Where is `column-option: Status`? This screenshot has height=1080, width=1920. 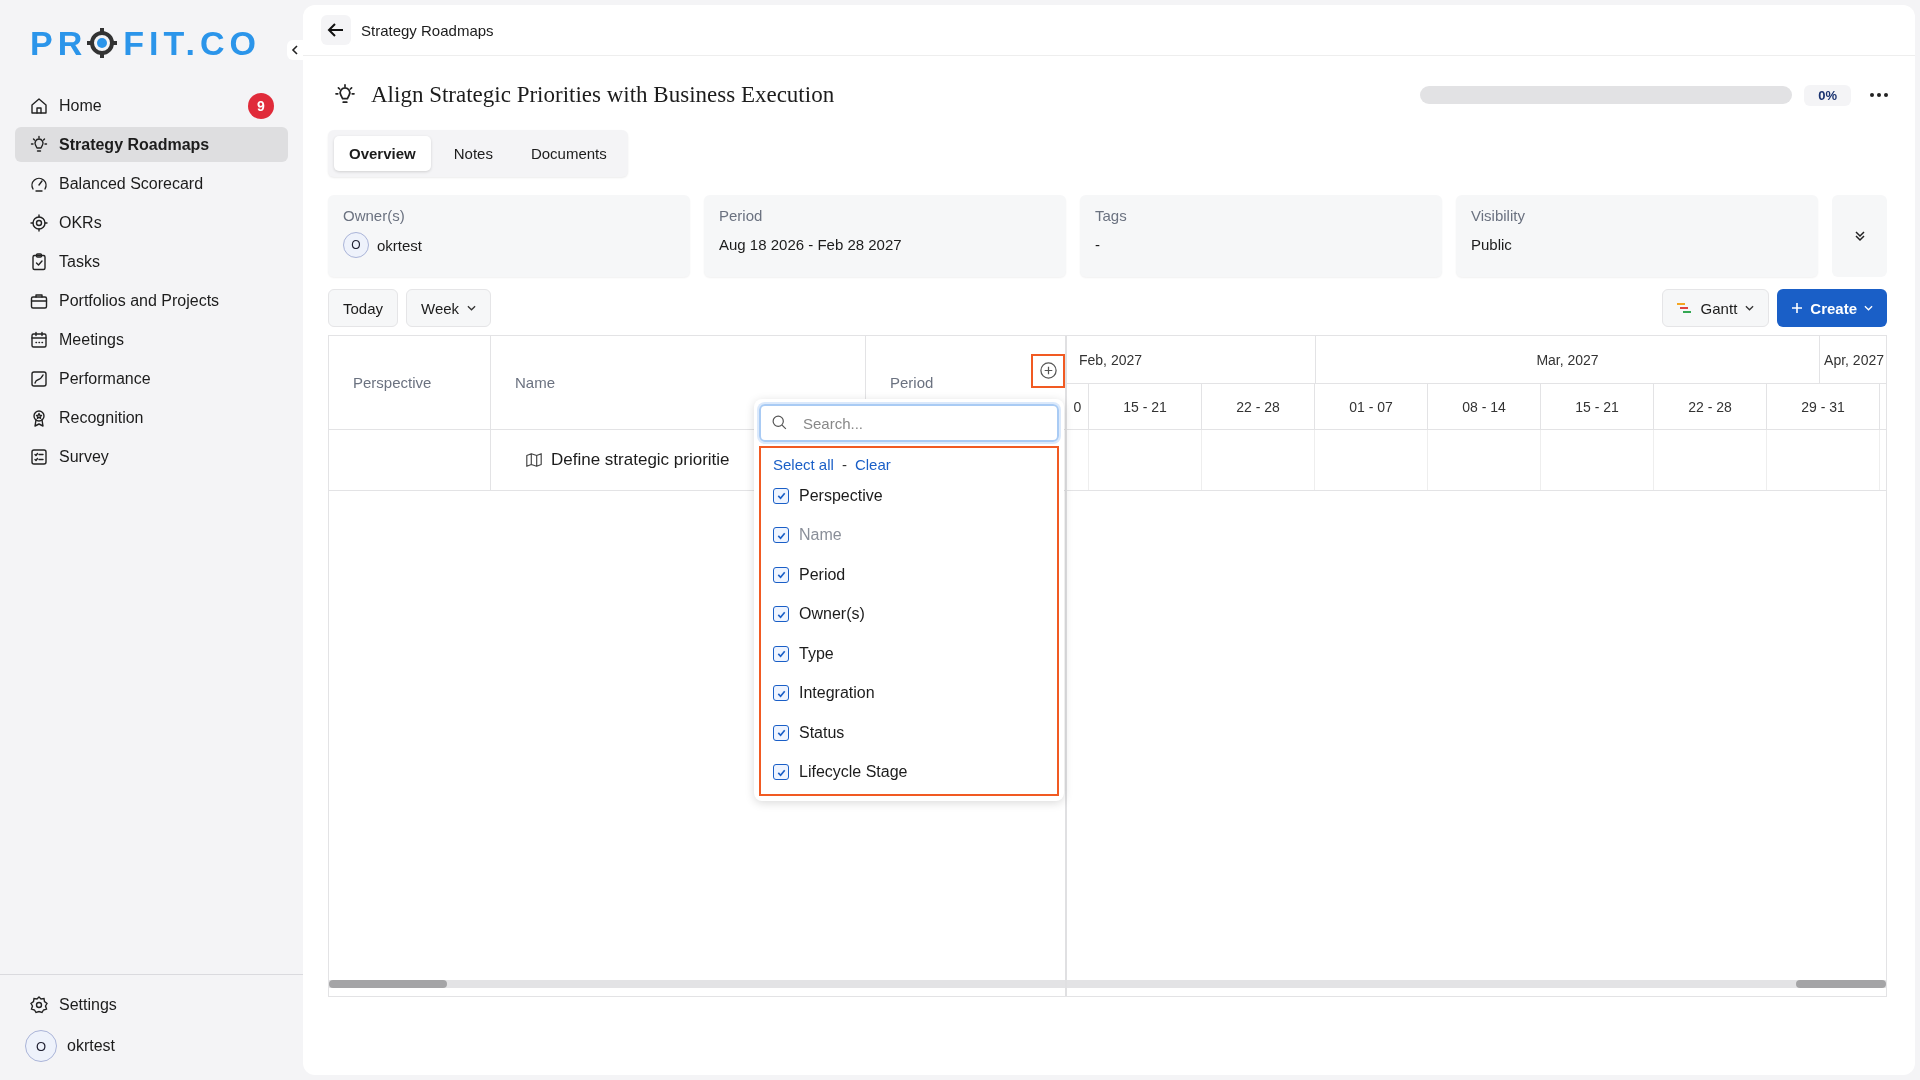 column-option: Status is located at coordinates (909, 733).